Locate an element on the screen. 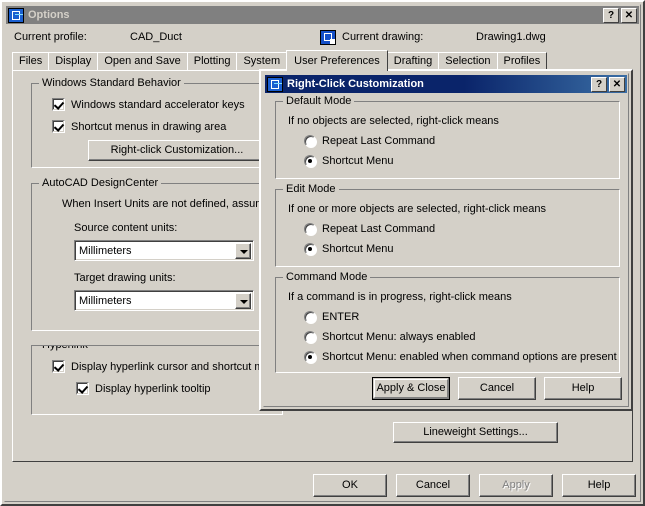 The height and width of the screenshot is (506, 645). radio-label: Shortcut Menu is located at coordinates (358, 161).